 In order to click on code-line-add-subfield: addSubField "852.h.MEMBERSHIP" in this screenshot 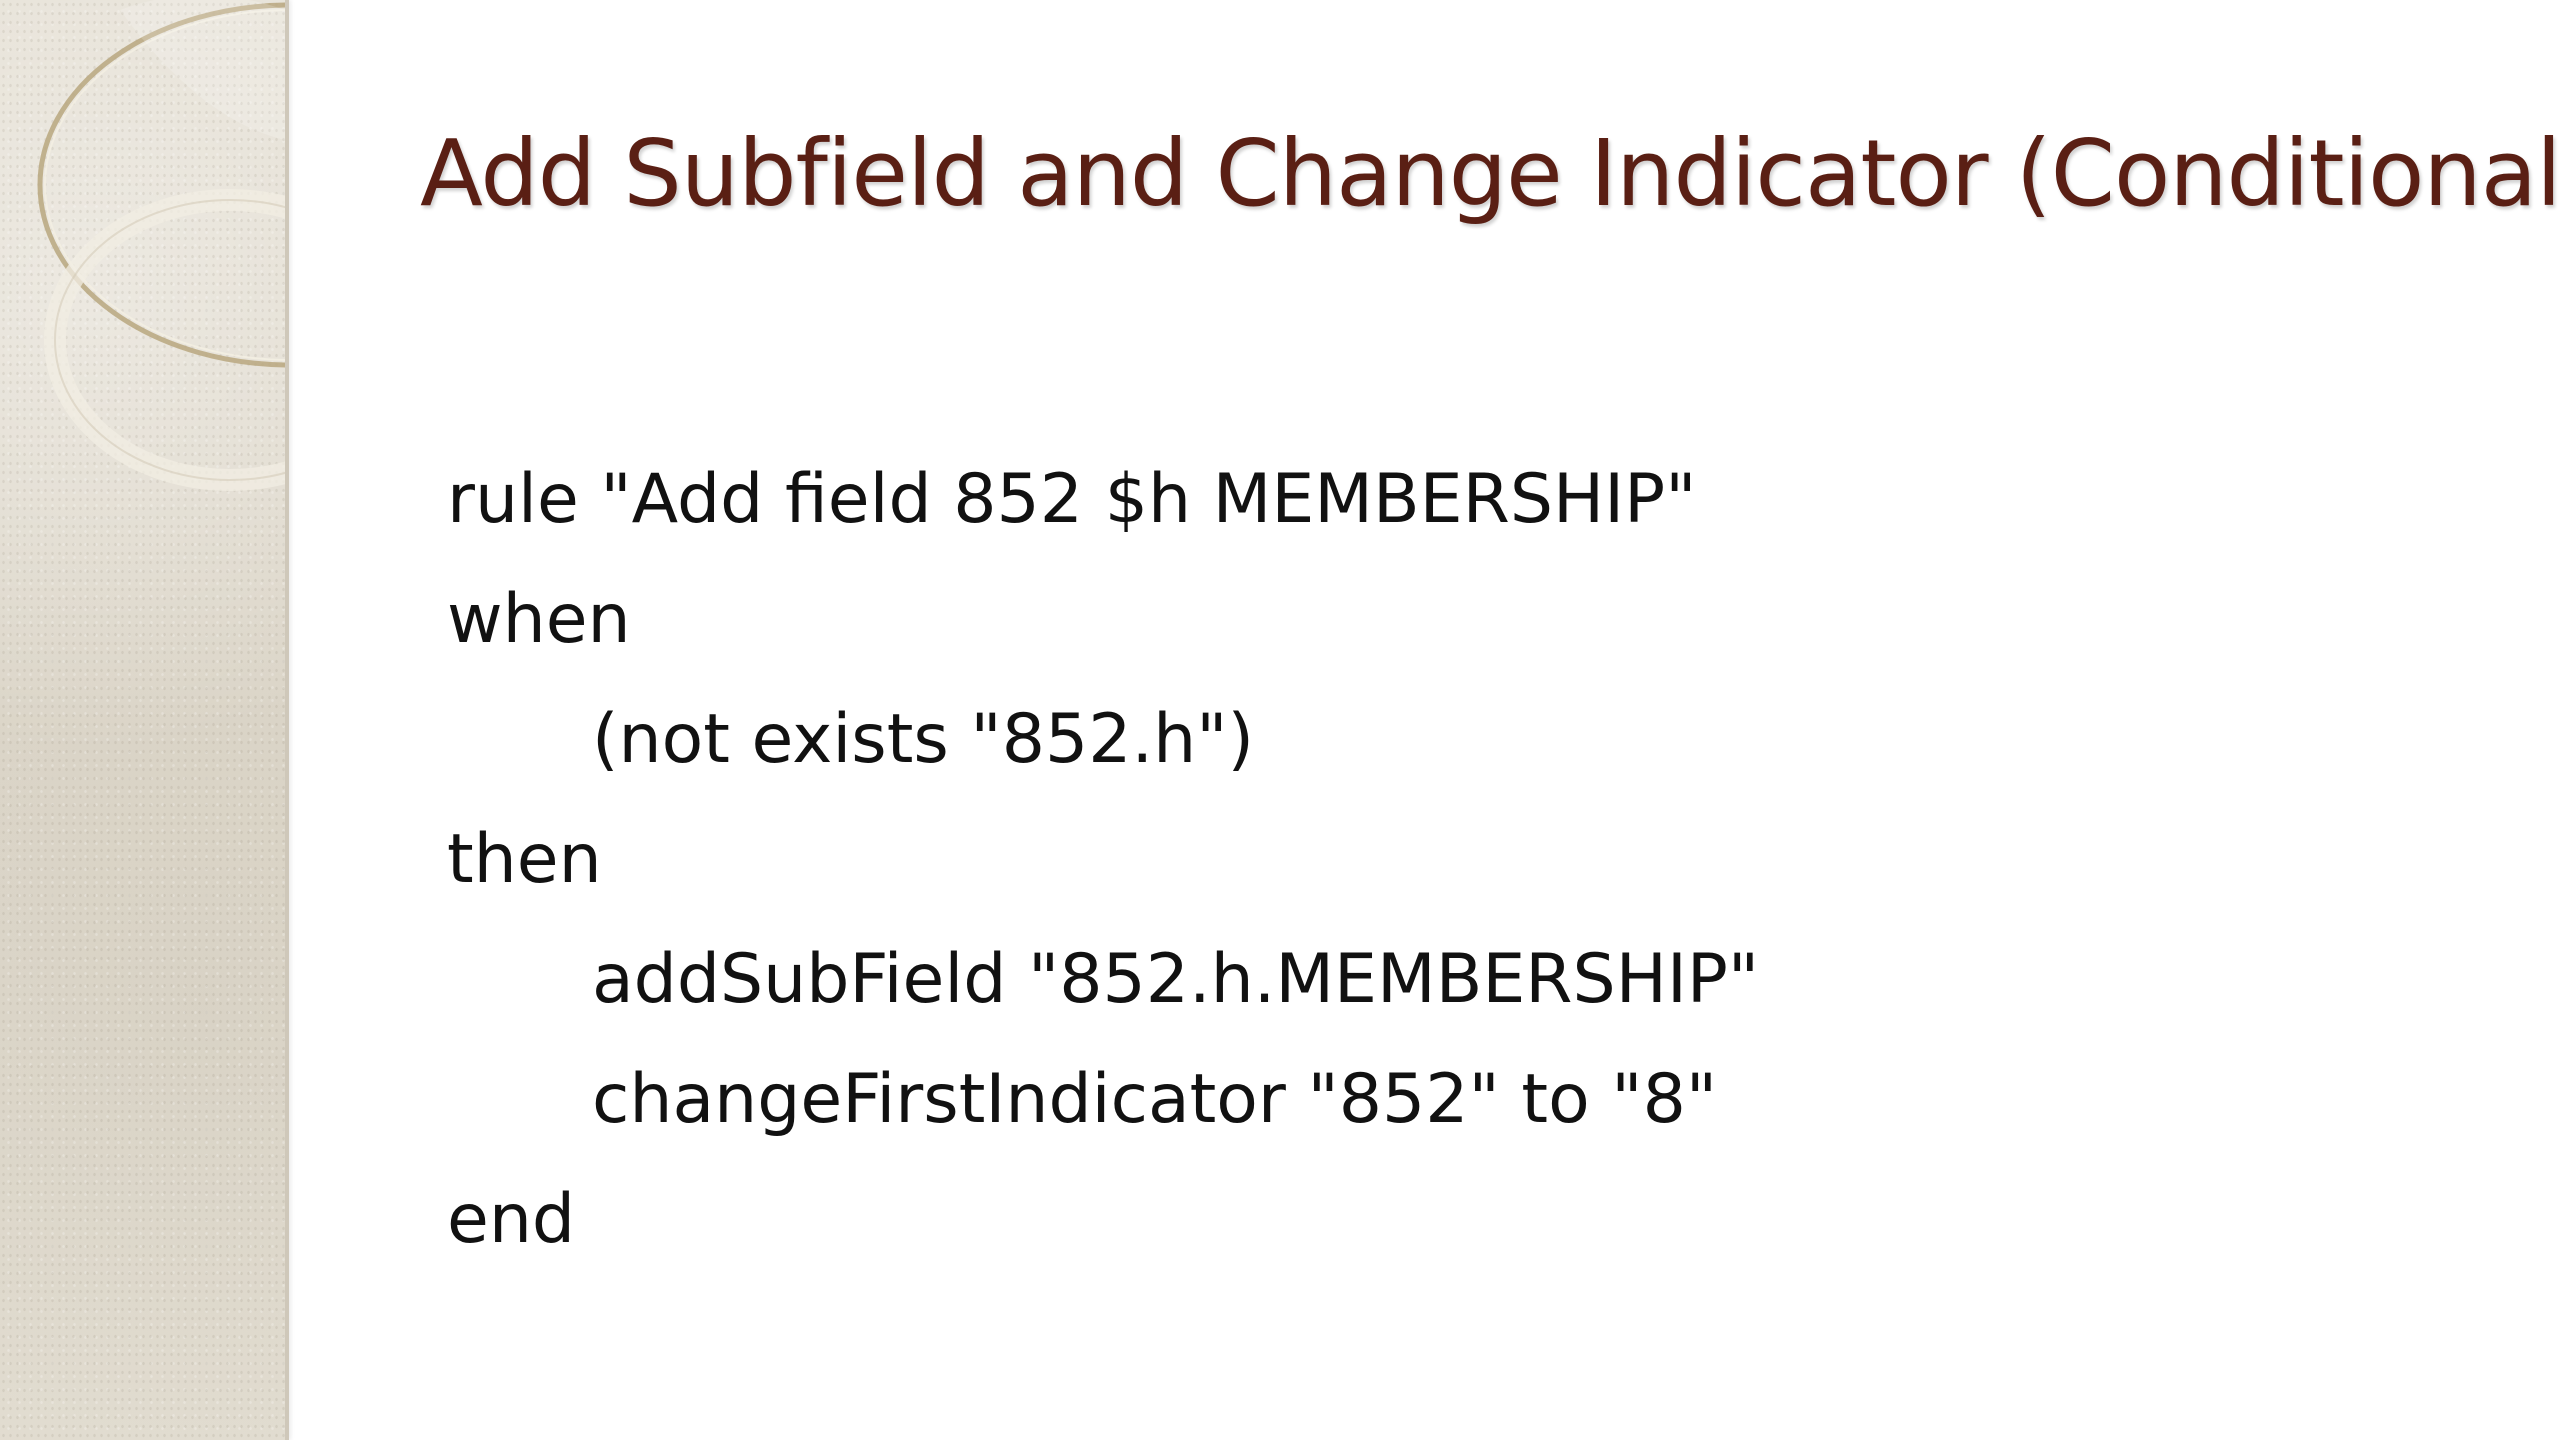, I will do `click(1176, 979)`.